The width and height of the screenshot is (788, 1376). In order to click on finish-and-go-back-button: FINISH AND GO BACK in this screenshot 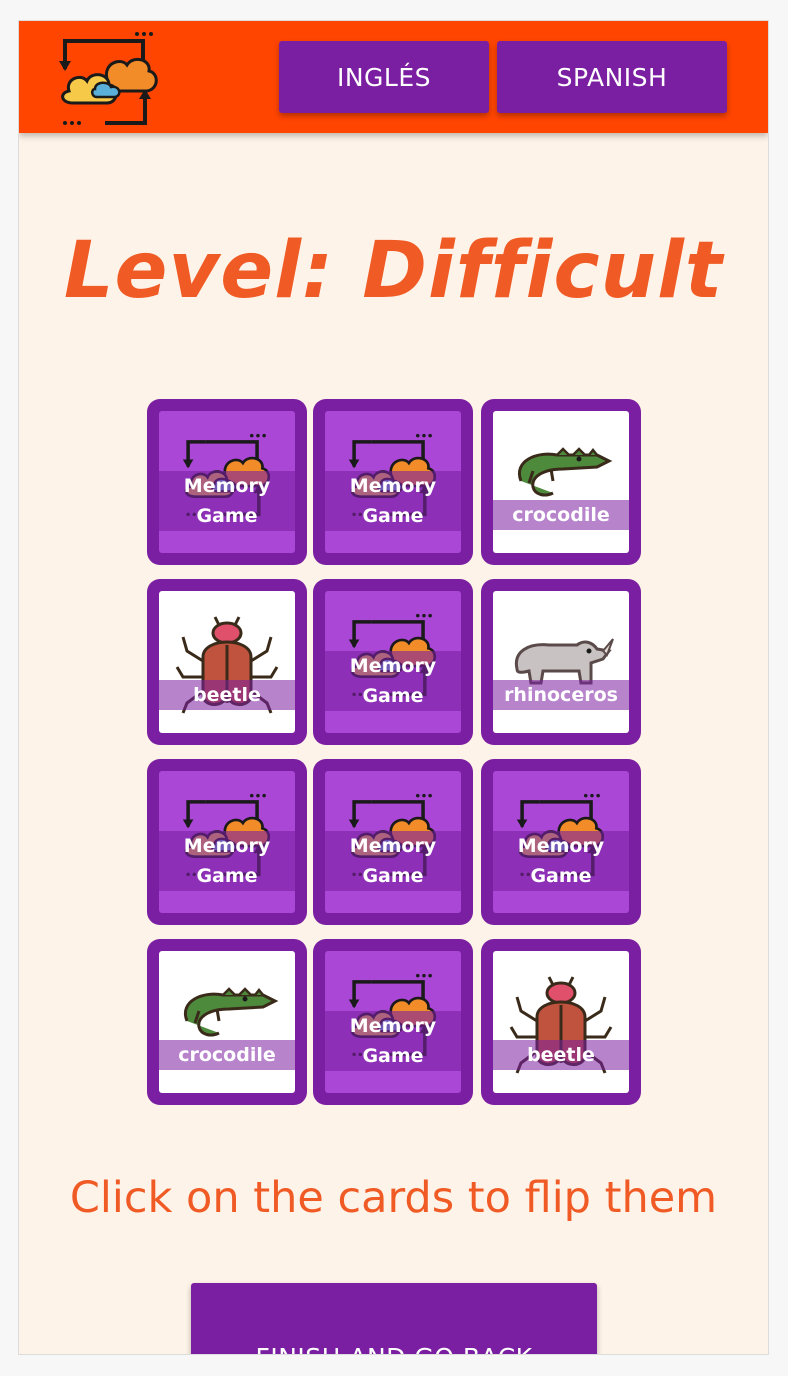, I will do `click(394, 1318)`.